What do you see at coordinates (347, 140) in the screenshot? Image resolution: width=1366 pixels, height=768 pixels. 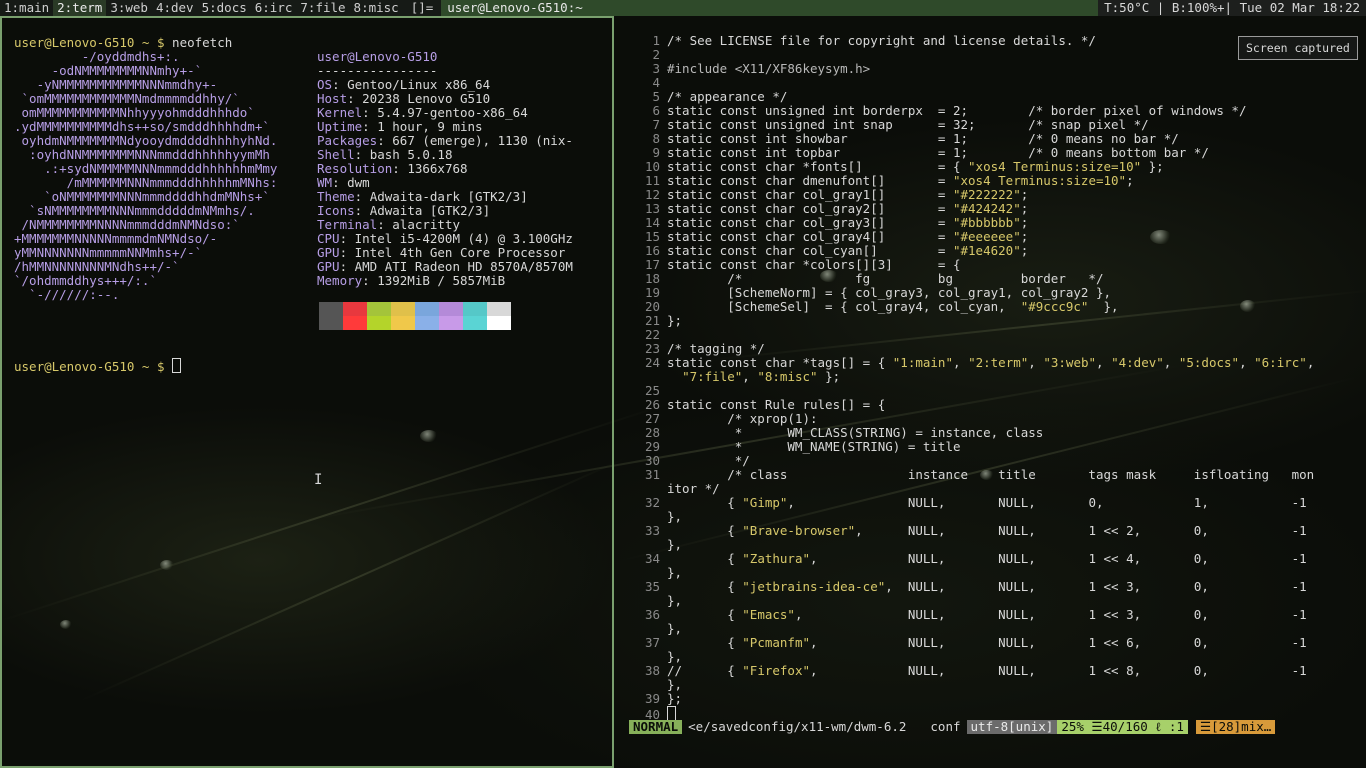 I see `info-key: Packages` at bounding box center [347, 140].